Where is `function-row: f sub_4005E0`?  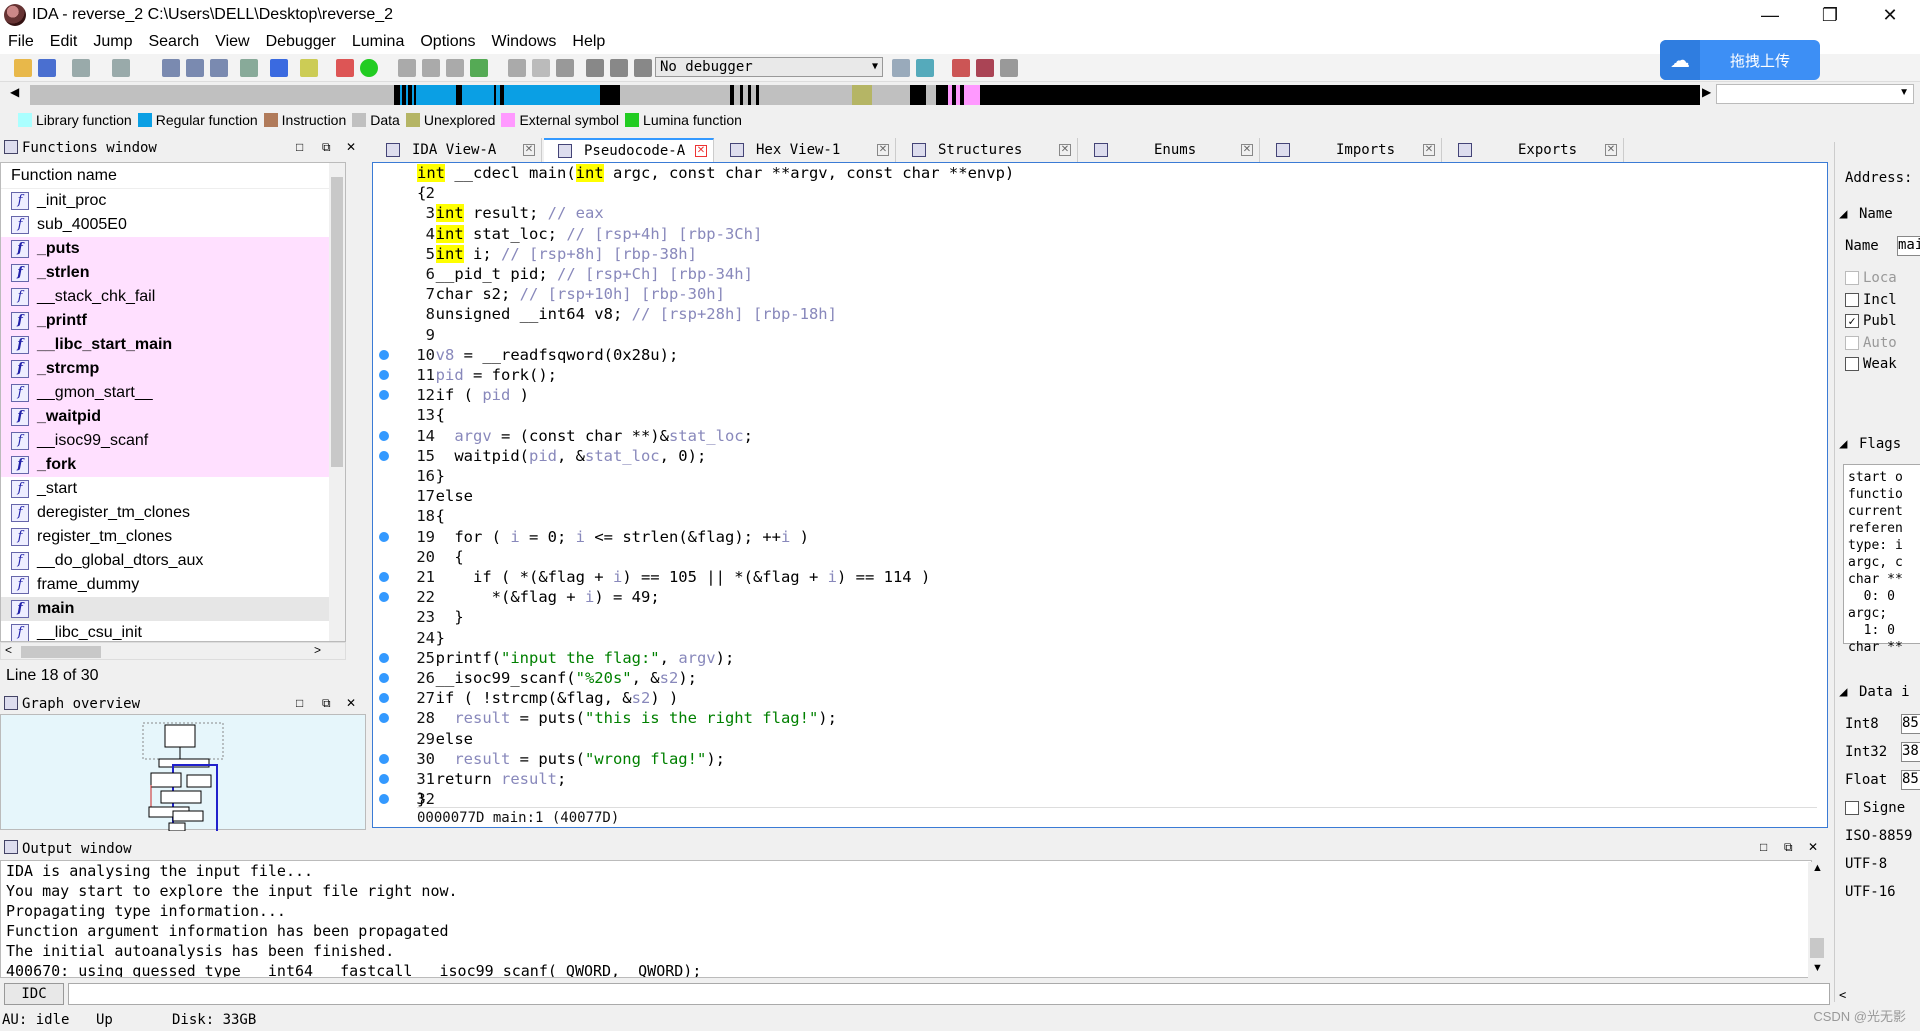
function-row: f sub_4005E0 is located at coordinates (173, 225).